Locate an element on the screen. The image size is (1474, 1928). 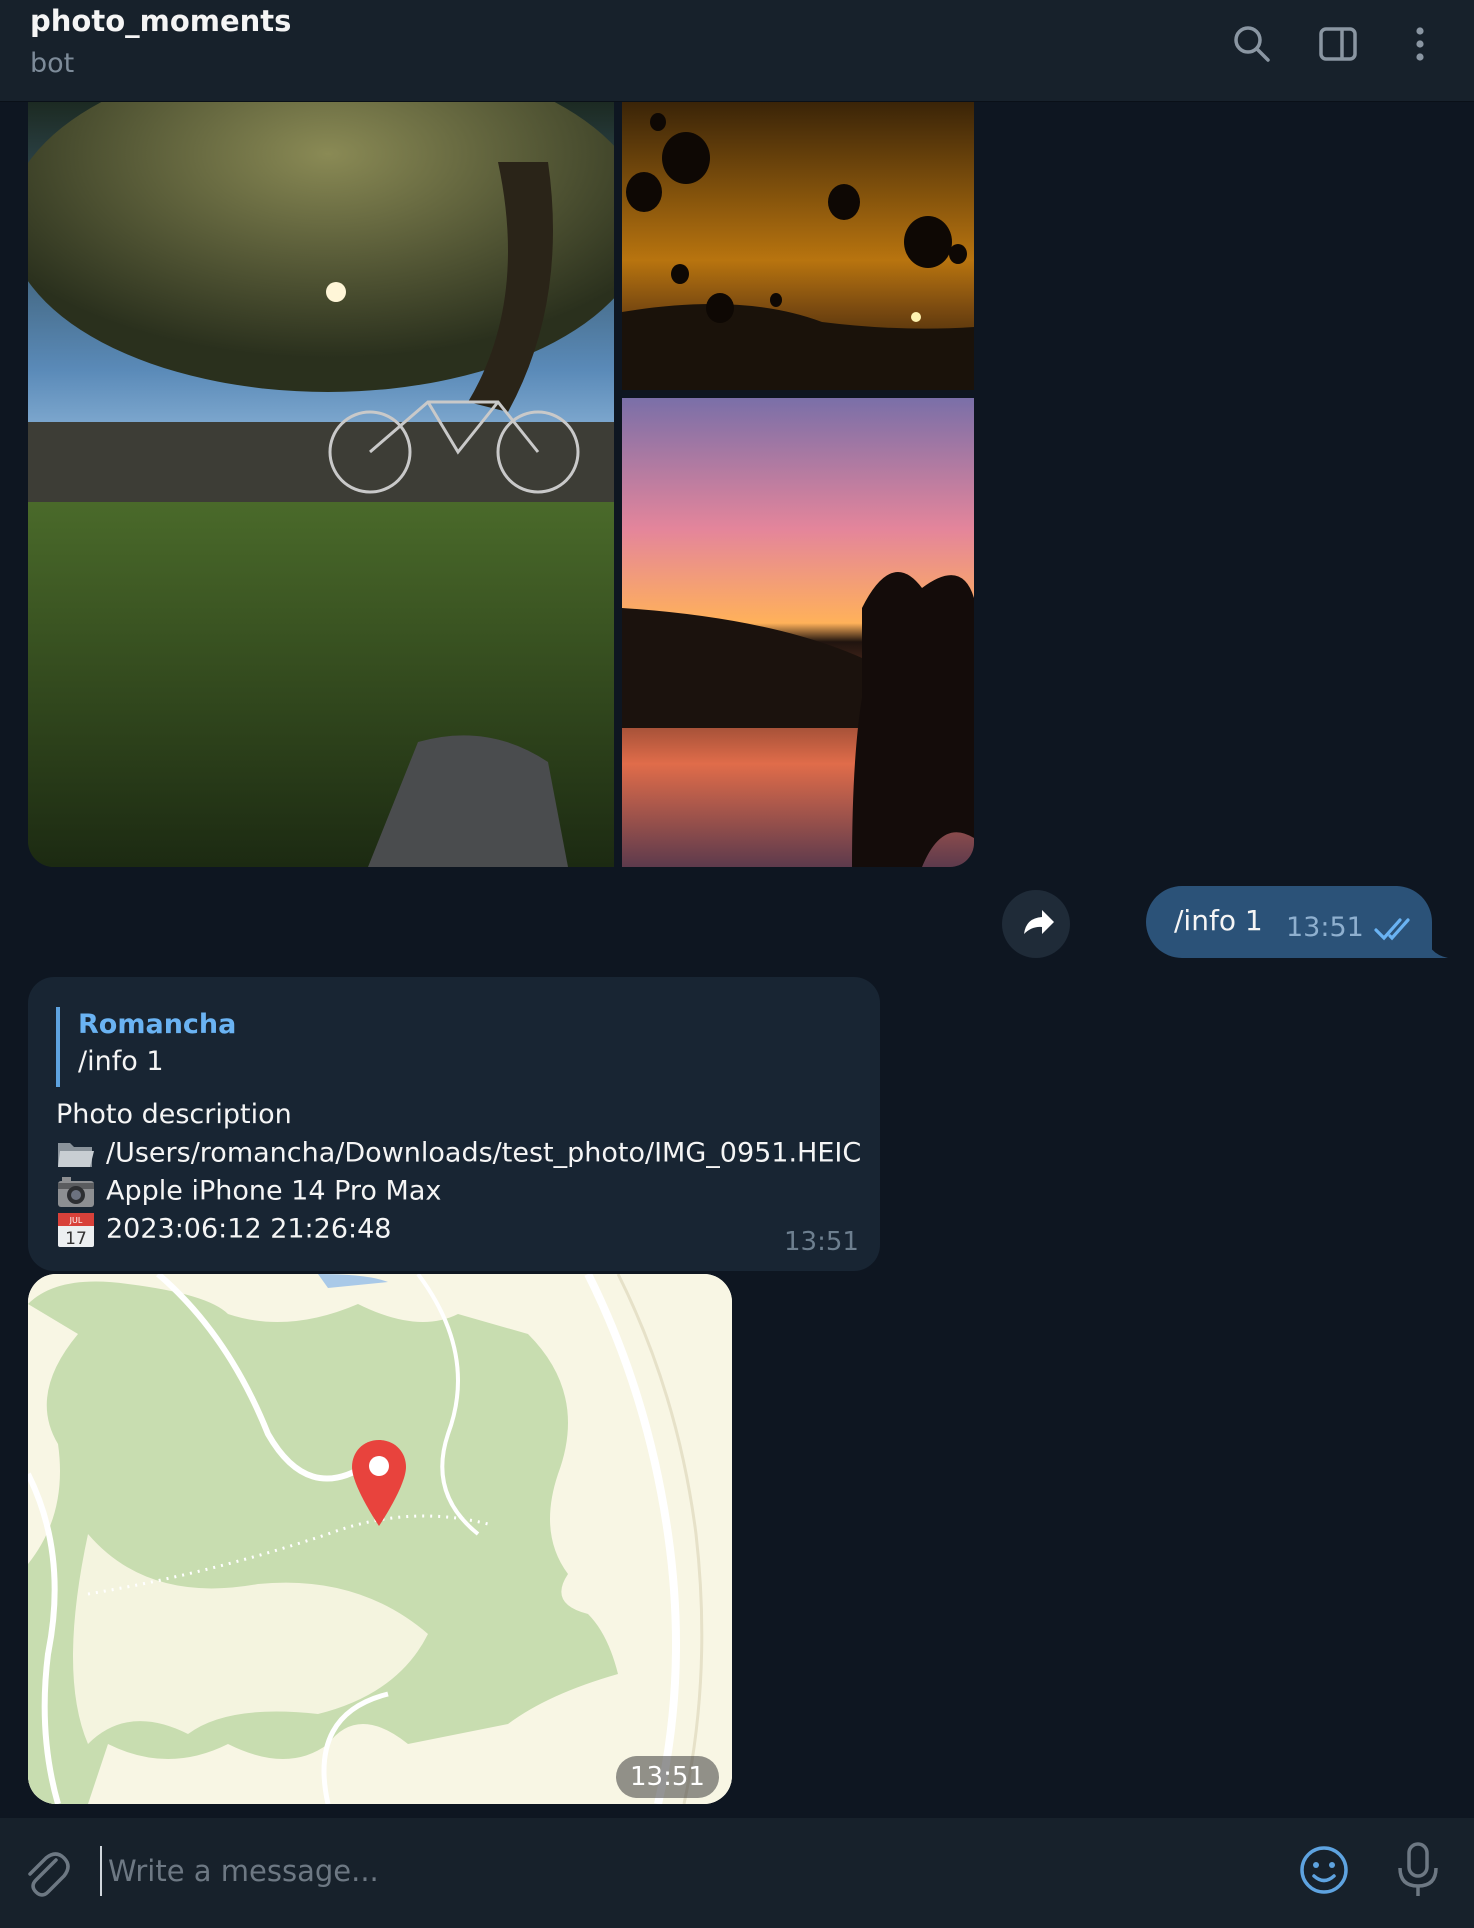
date-line: JUL 17 2023:06:12 21:26:48 is located at coordinates (223, 1230).